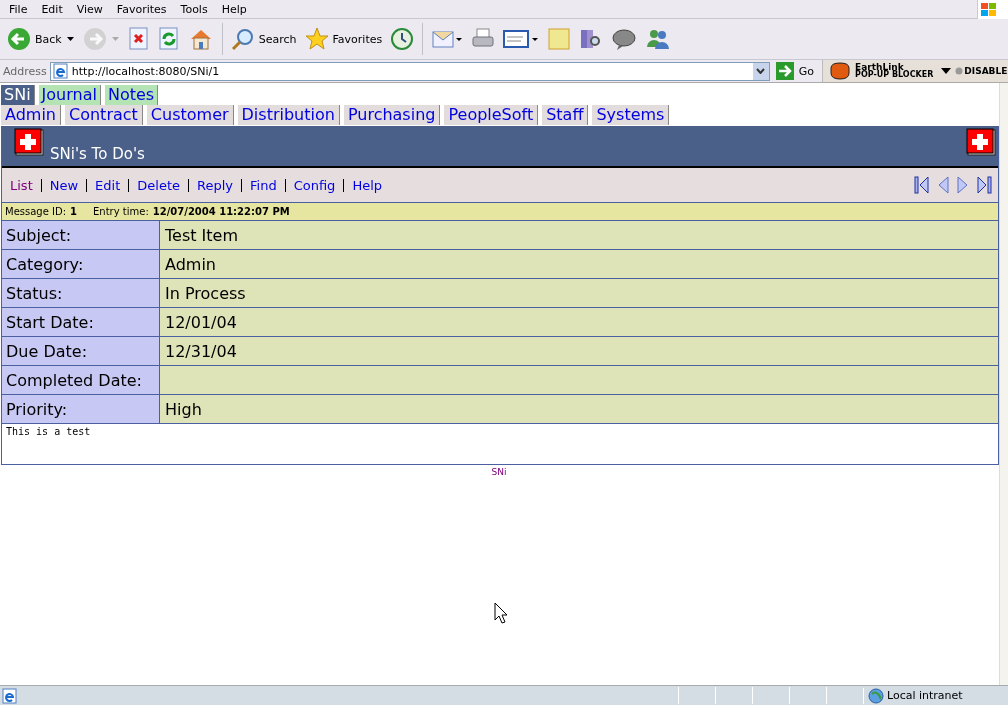 This screenshot has height=705, width=1008. I want to click on action-link: New, so click(64, 185).